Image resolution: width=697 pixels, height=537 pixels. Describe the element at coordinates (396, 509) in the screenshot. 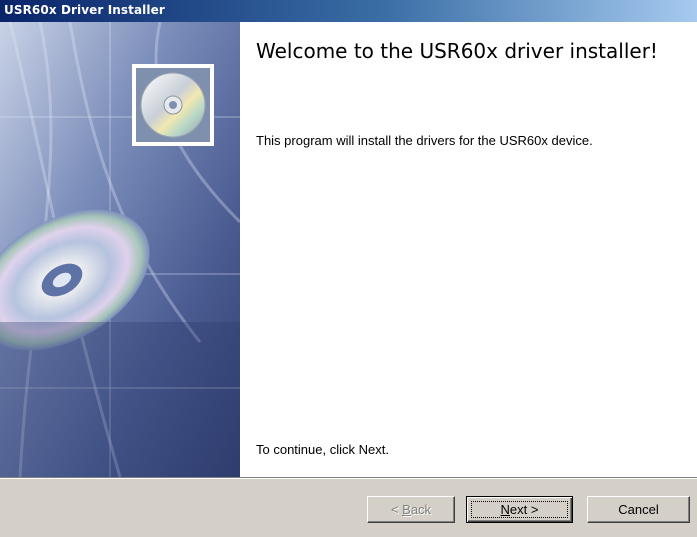

I see `back-button-prefix: <` at that location.